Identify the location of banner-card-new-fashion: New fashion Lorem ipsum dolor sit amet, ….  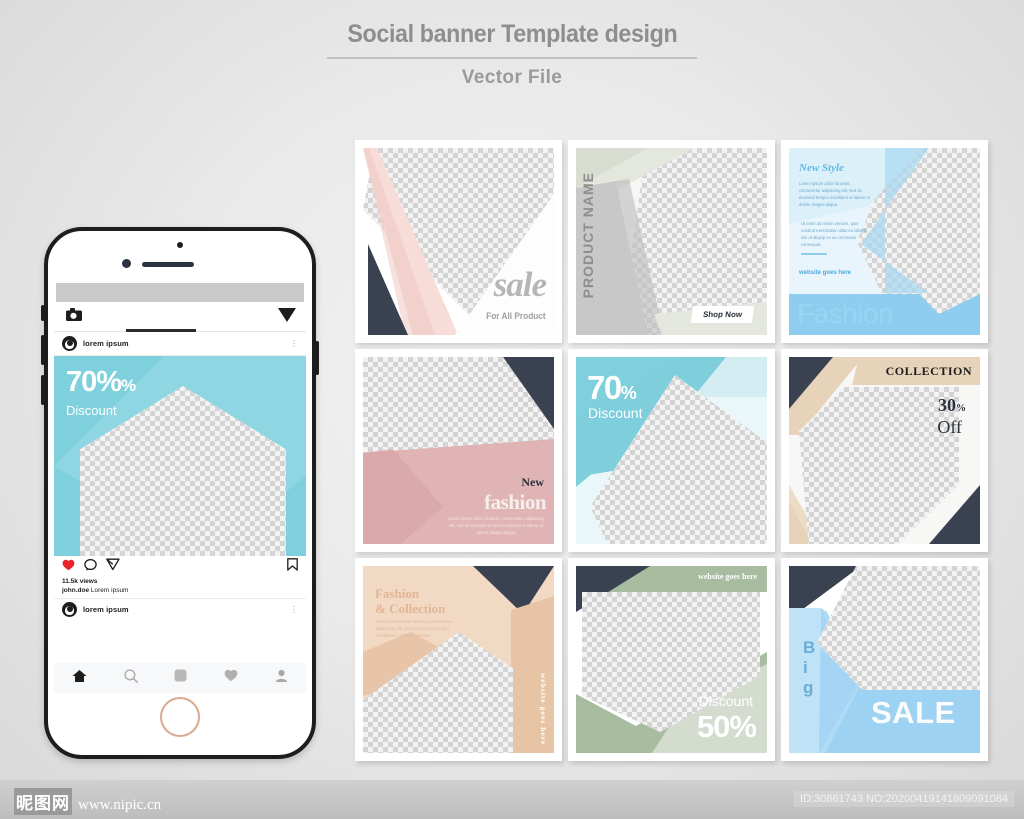
(458, 450).